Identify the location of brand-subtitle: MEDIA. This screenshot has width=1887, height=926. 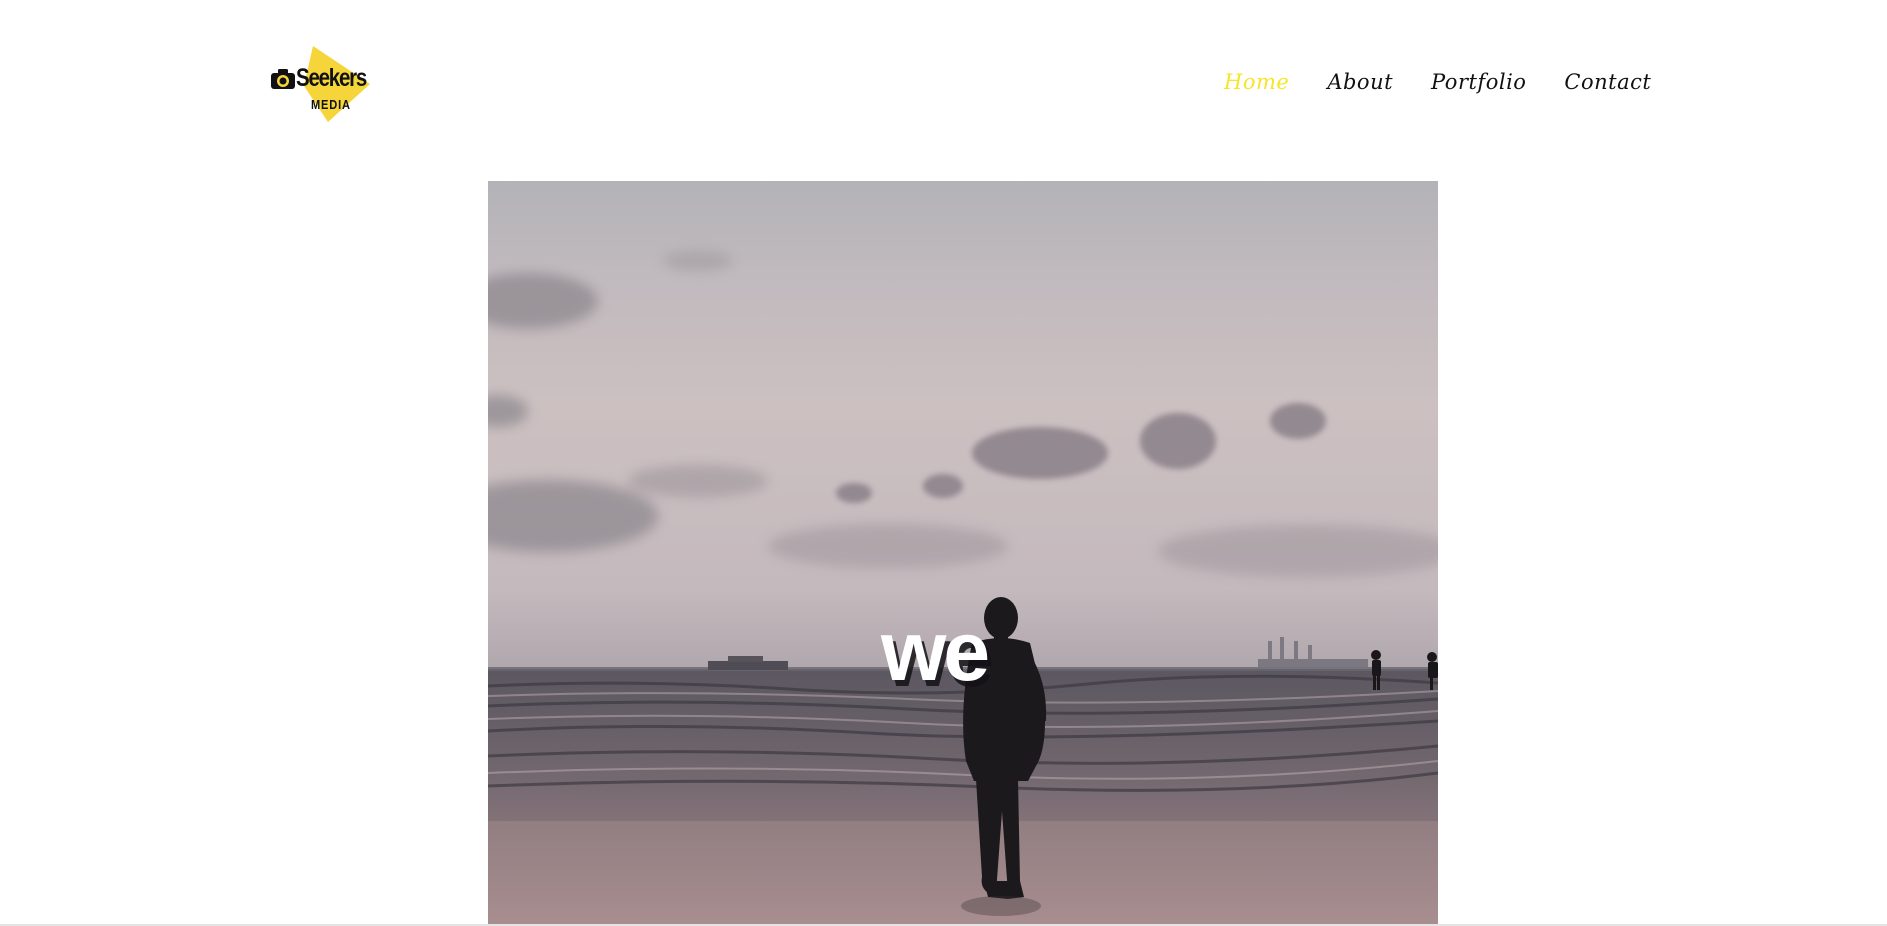
(331, 104).